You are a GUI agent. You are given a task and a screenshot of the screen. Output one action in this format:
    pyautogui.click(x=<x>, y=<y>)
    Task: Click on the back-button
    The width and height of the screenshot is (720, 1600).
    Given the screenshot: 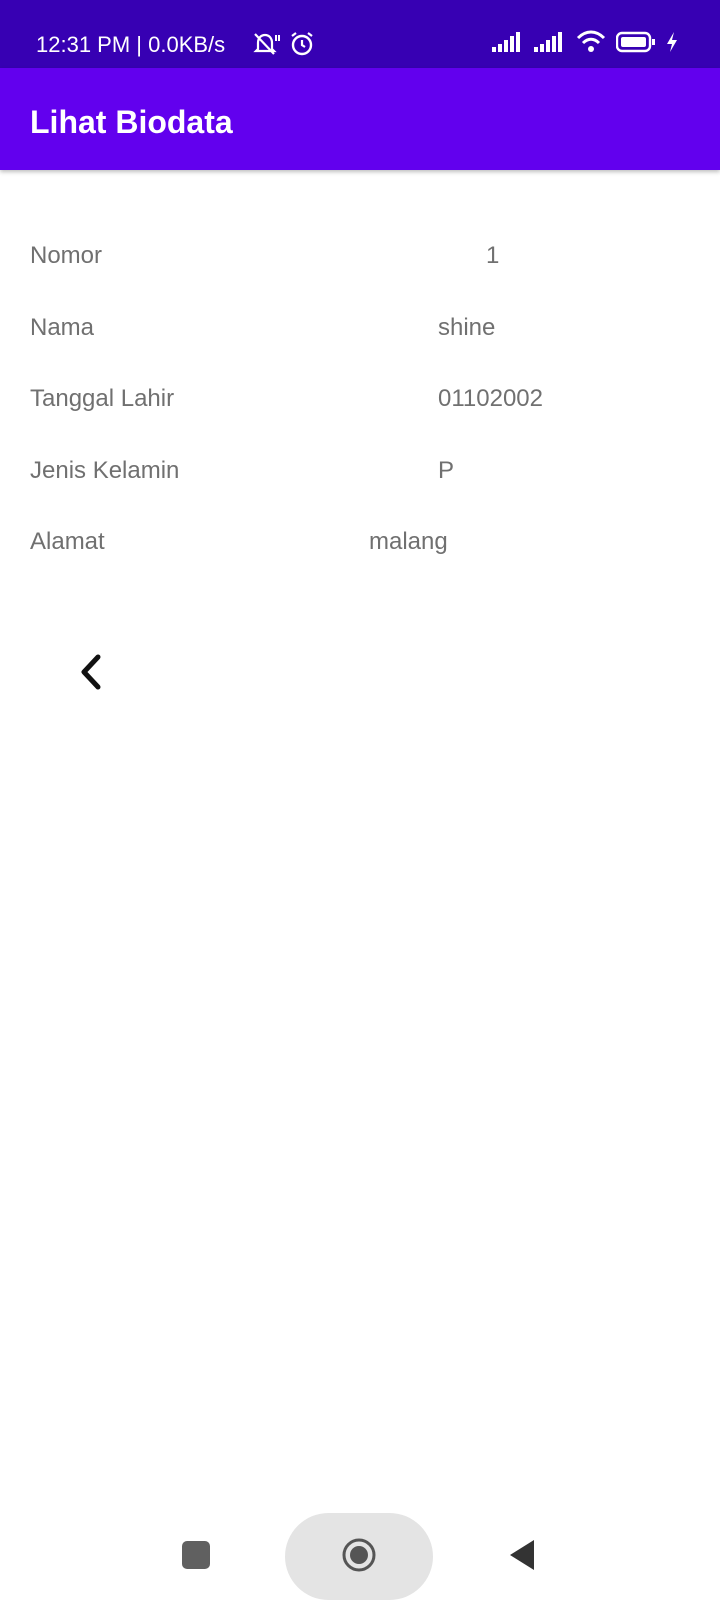 What is the action you would take?
    pyautogui.click(x=90, y=674)
    